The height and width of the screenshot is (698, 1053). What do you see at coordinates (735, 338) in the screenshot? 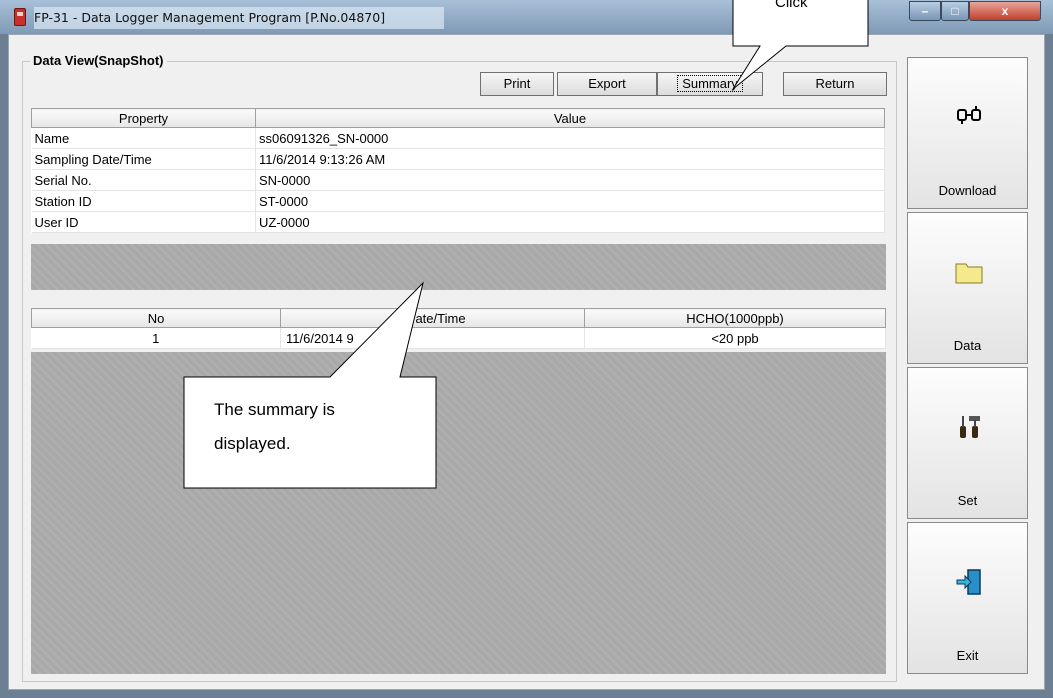
I see `reading-value: <20 ppb` at bounding box center [735, 338].